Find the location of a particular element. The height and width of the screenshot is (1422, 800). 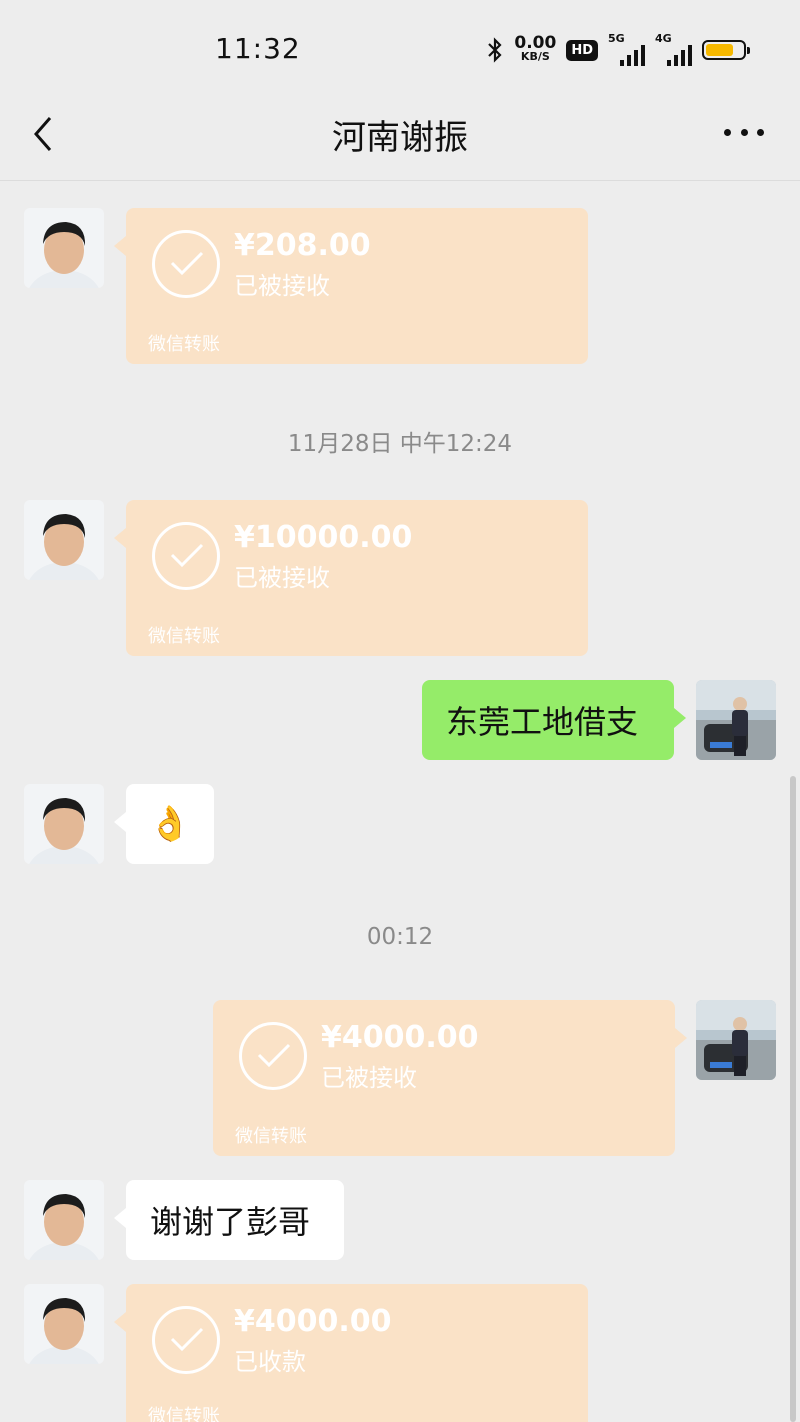

status-icons: 0.00 KB/S HD 5G 4G is located at coordinates (618, 49).